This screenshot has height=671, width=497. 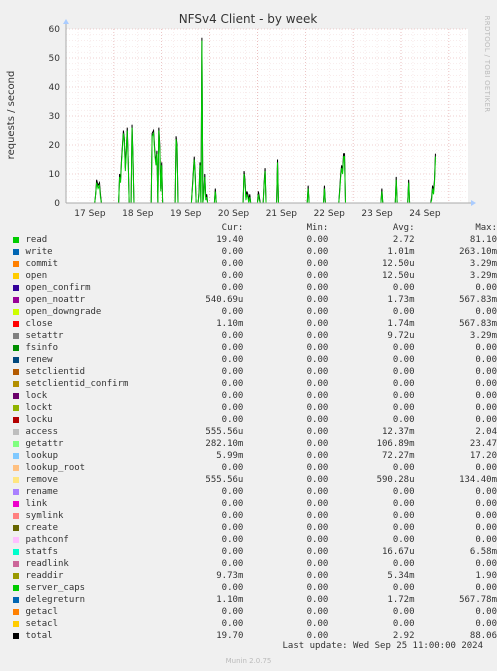 What do you see at coordinates (11, 115) in the screenshot?
I see `y-axis-label: requests / second` at bounding box center [11, 115].